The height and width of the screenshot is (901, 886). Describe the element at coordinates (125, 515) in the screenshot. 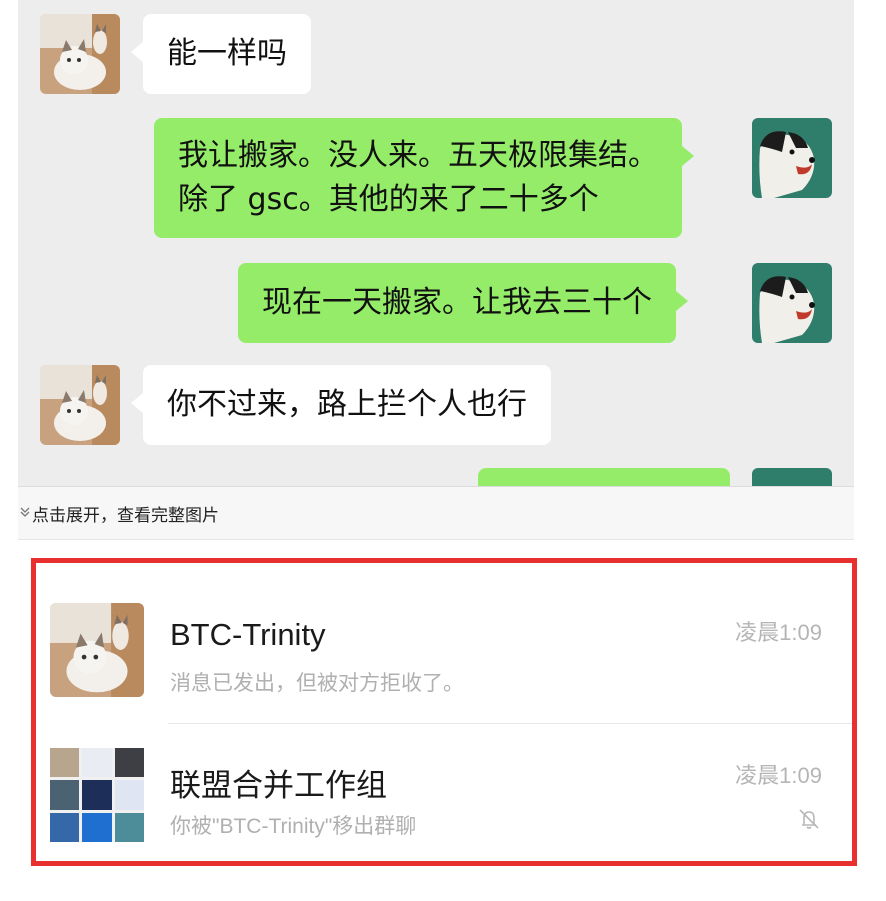

I see `expand-hint-text: 点击展开，查看完整图片` at that location.